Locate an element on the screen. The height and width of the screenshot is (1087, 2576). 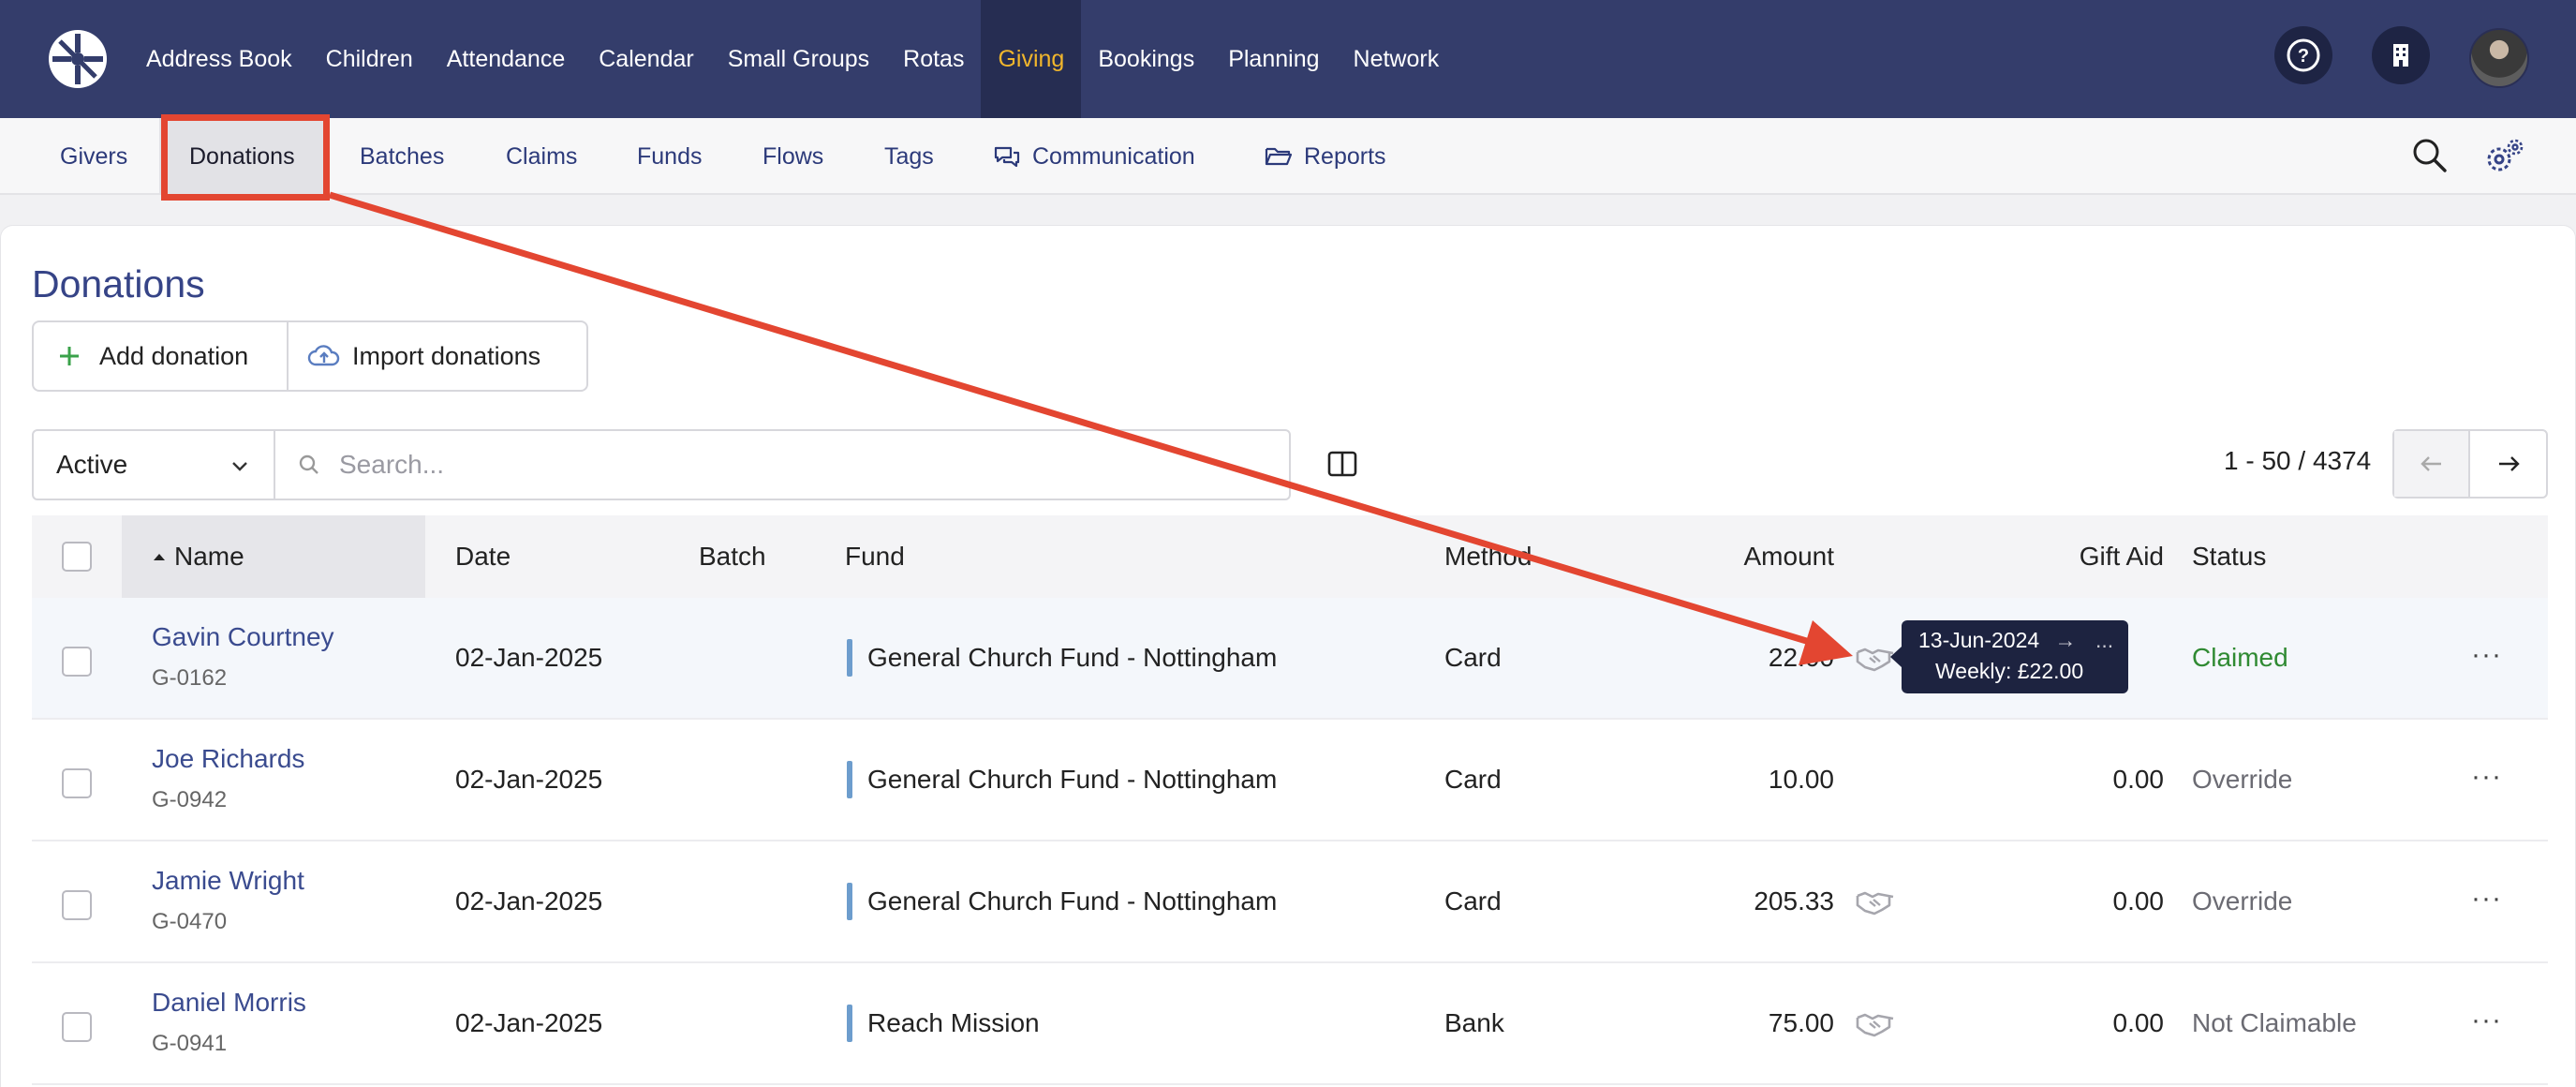
settings-gears-icon is located at coordinates (2504, 156).